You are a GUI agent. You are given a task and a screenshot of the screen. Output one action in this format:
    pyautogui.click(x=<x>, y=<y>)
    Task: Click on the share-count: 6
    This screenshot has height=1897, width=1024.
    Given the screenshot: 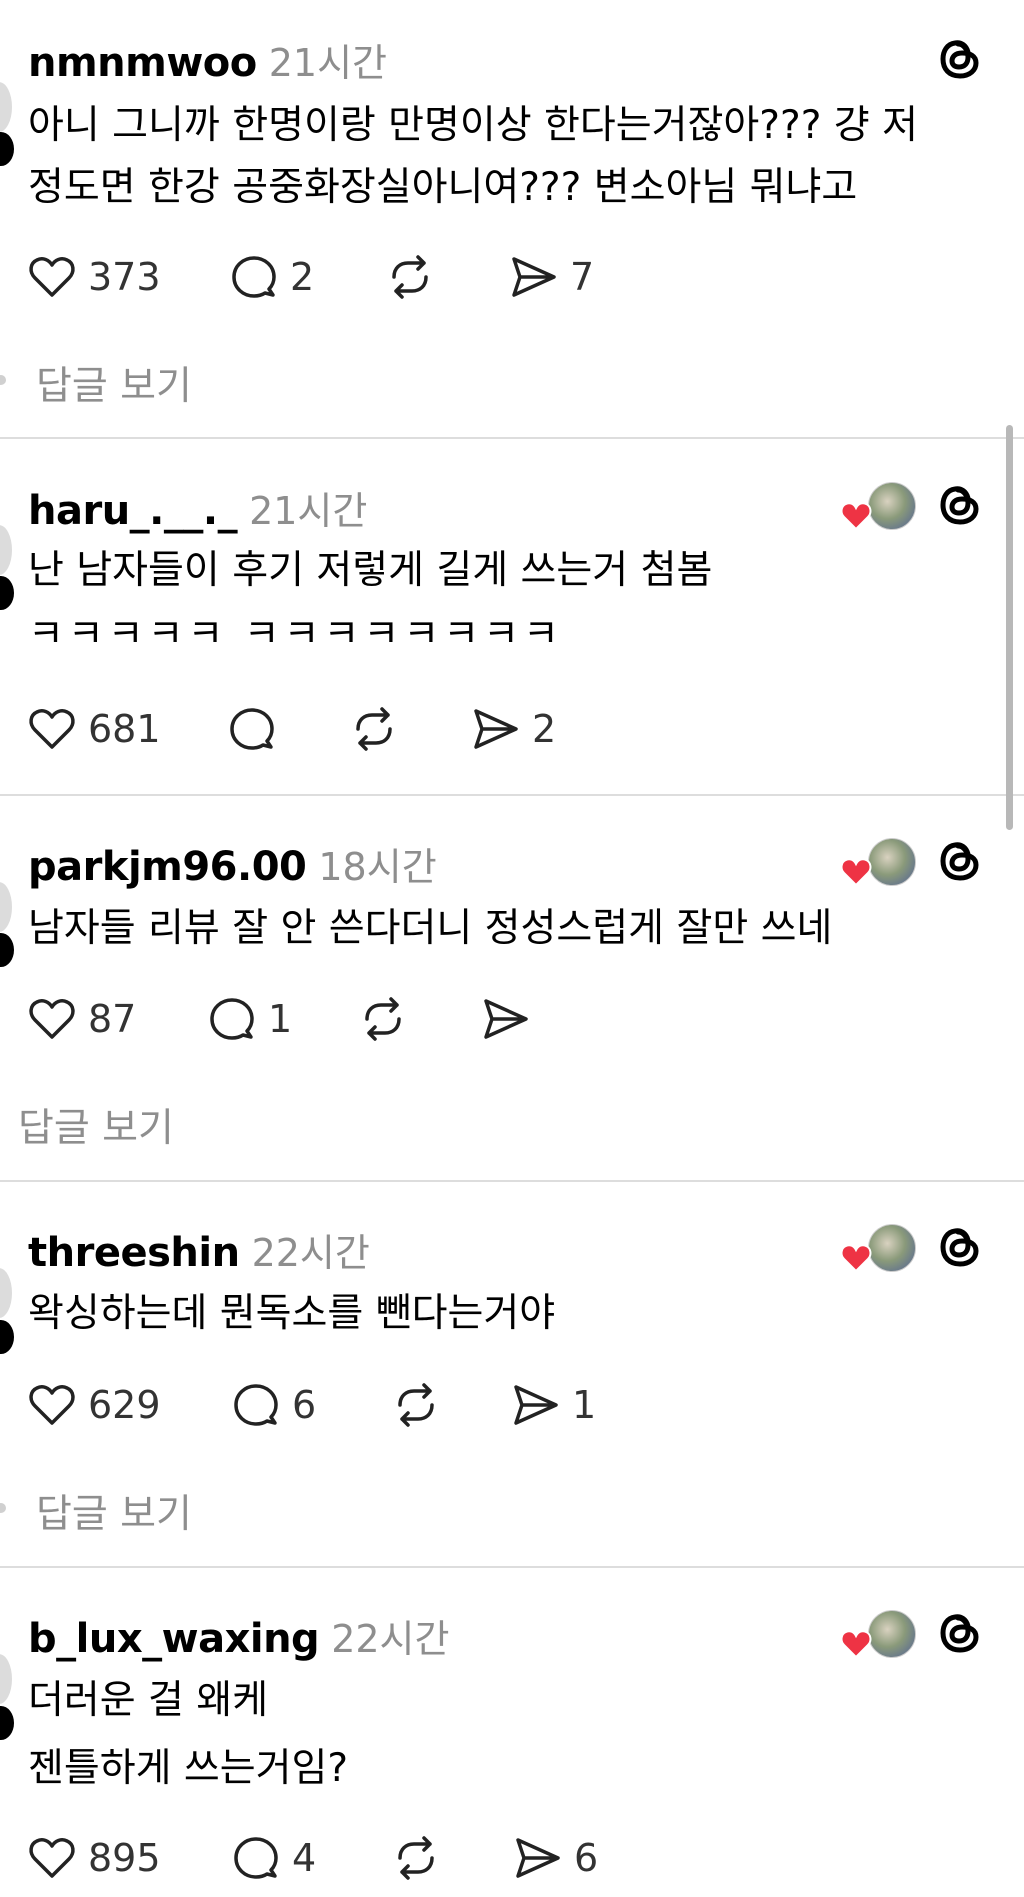 What is the action you would take?
    pyautogui.click(x=586, y=1858)
    